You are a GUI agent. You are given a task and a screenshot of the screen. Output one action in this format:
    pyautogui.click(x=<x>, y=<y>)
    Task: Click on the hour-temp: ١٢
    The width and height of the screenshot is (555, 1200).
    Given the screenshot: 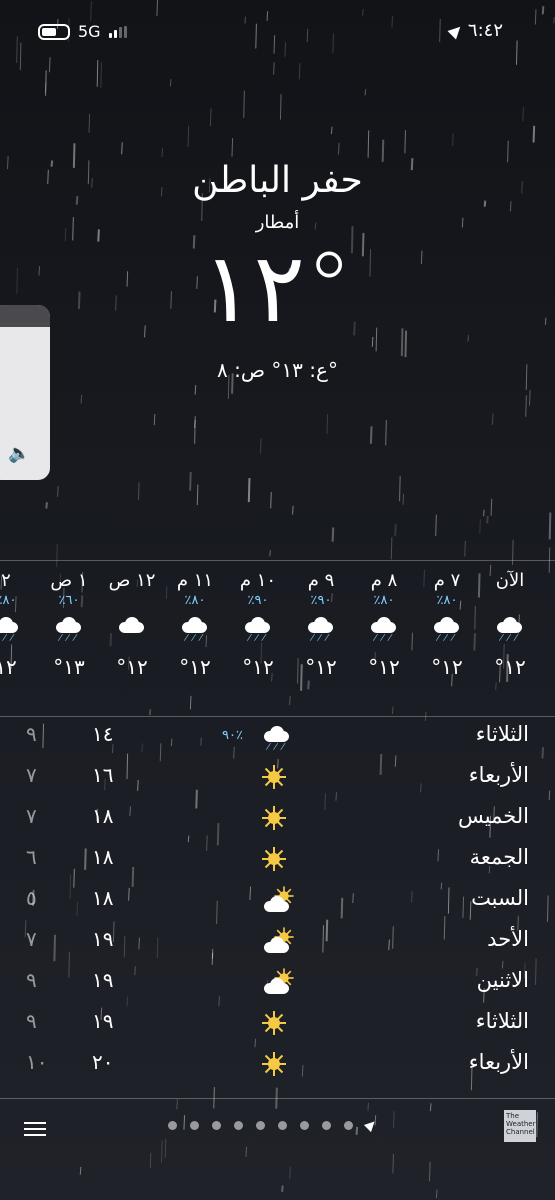 What is the action you would take?
    pyautogui.click(x=8, y=667)
    